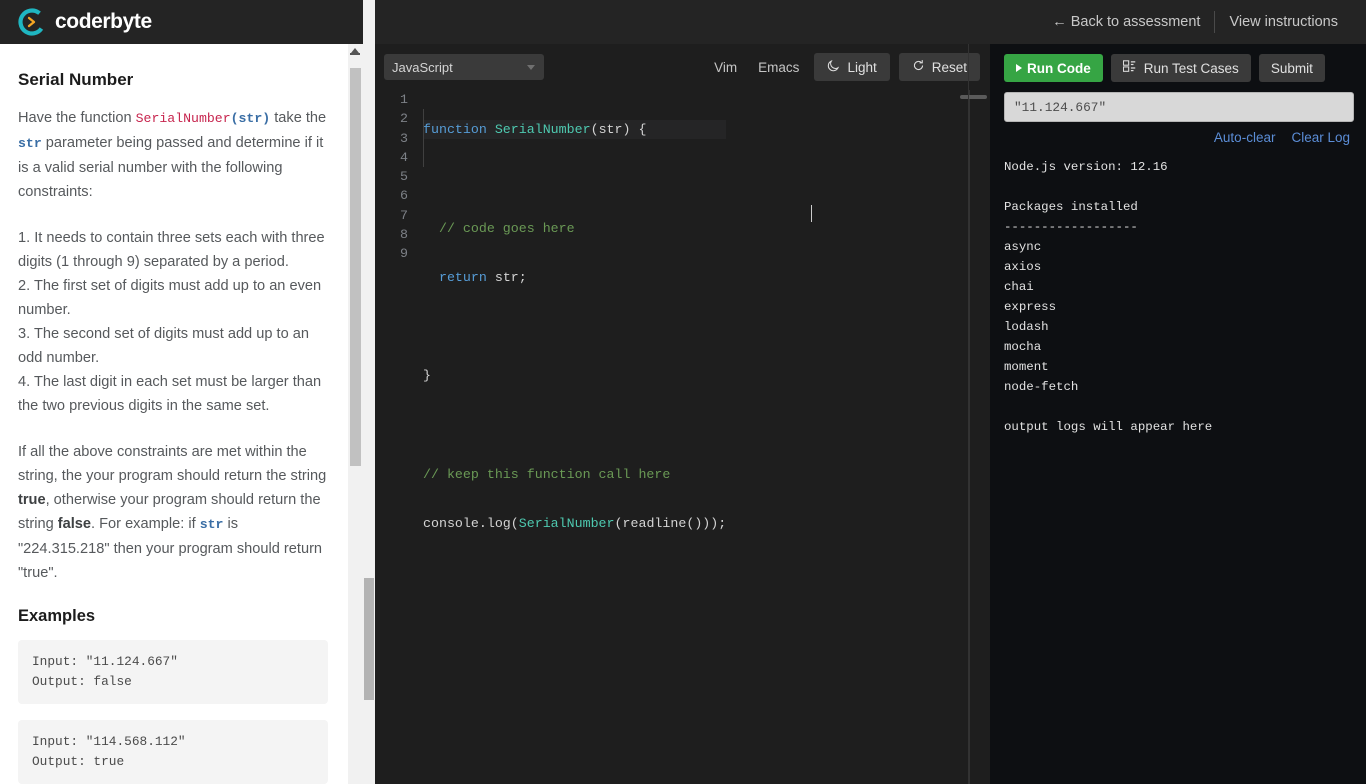 The image size is (1366, 784). Describe the element at coordinates (968, 414) in the screenshot. I see `panel-divider` at that location.